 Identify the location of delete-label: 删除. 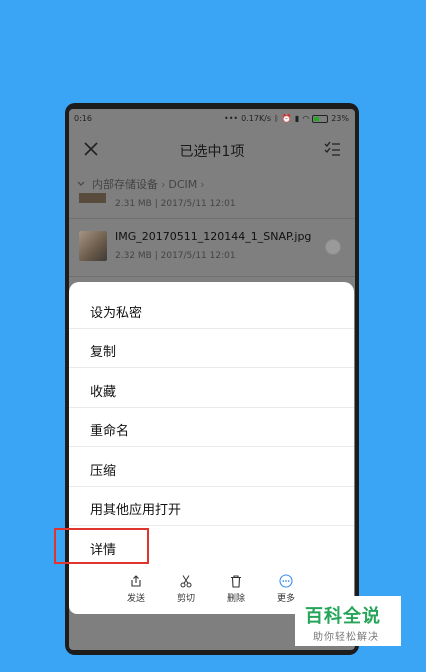
(235, 599).